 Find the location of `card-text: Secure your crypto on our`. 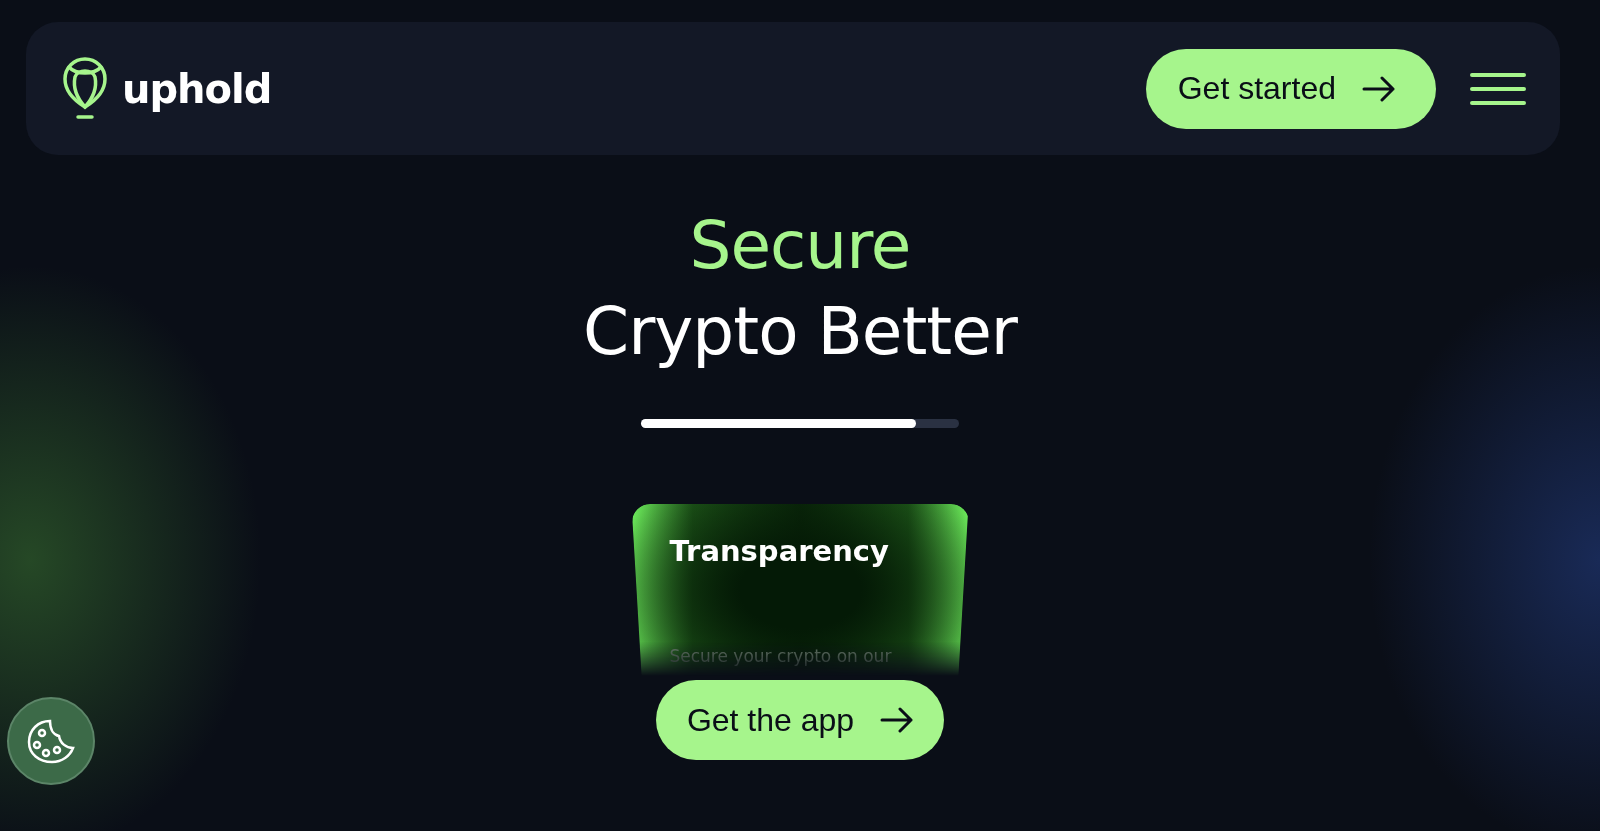

card-text: Secure your crypto on our is located at coordinates (781, 657).